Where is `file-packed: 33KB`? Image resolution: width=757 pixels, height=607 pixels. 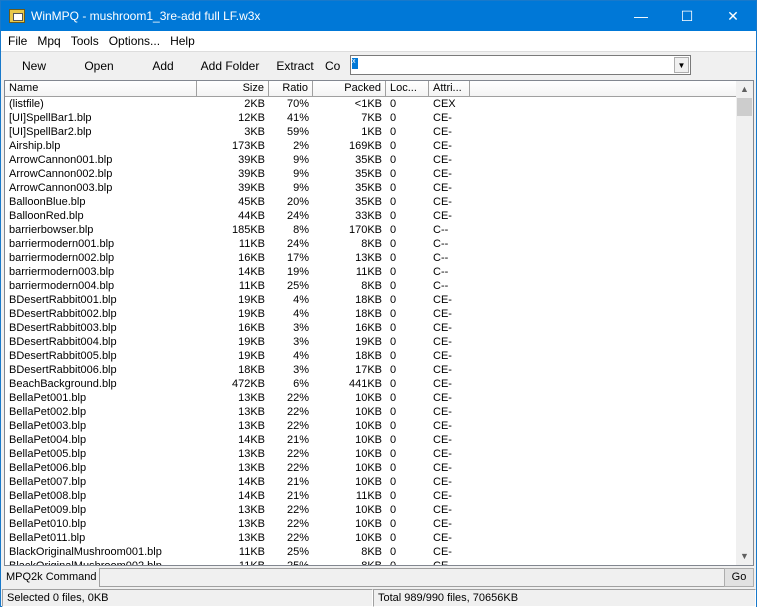 file-packed: 33KB is located at coordinates (368, 216).